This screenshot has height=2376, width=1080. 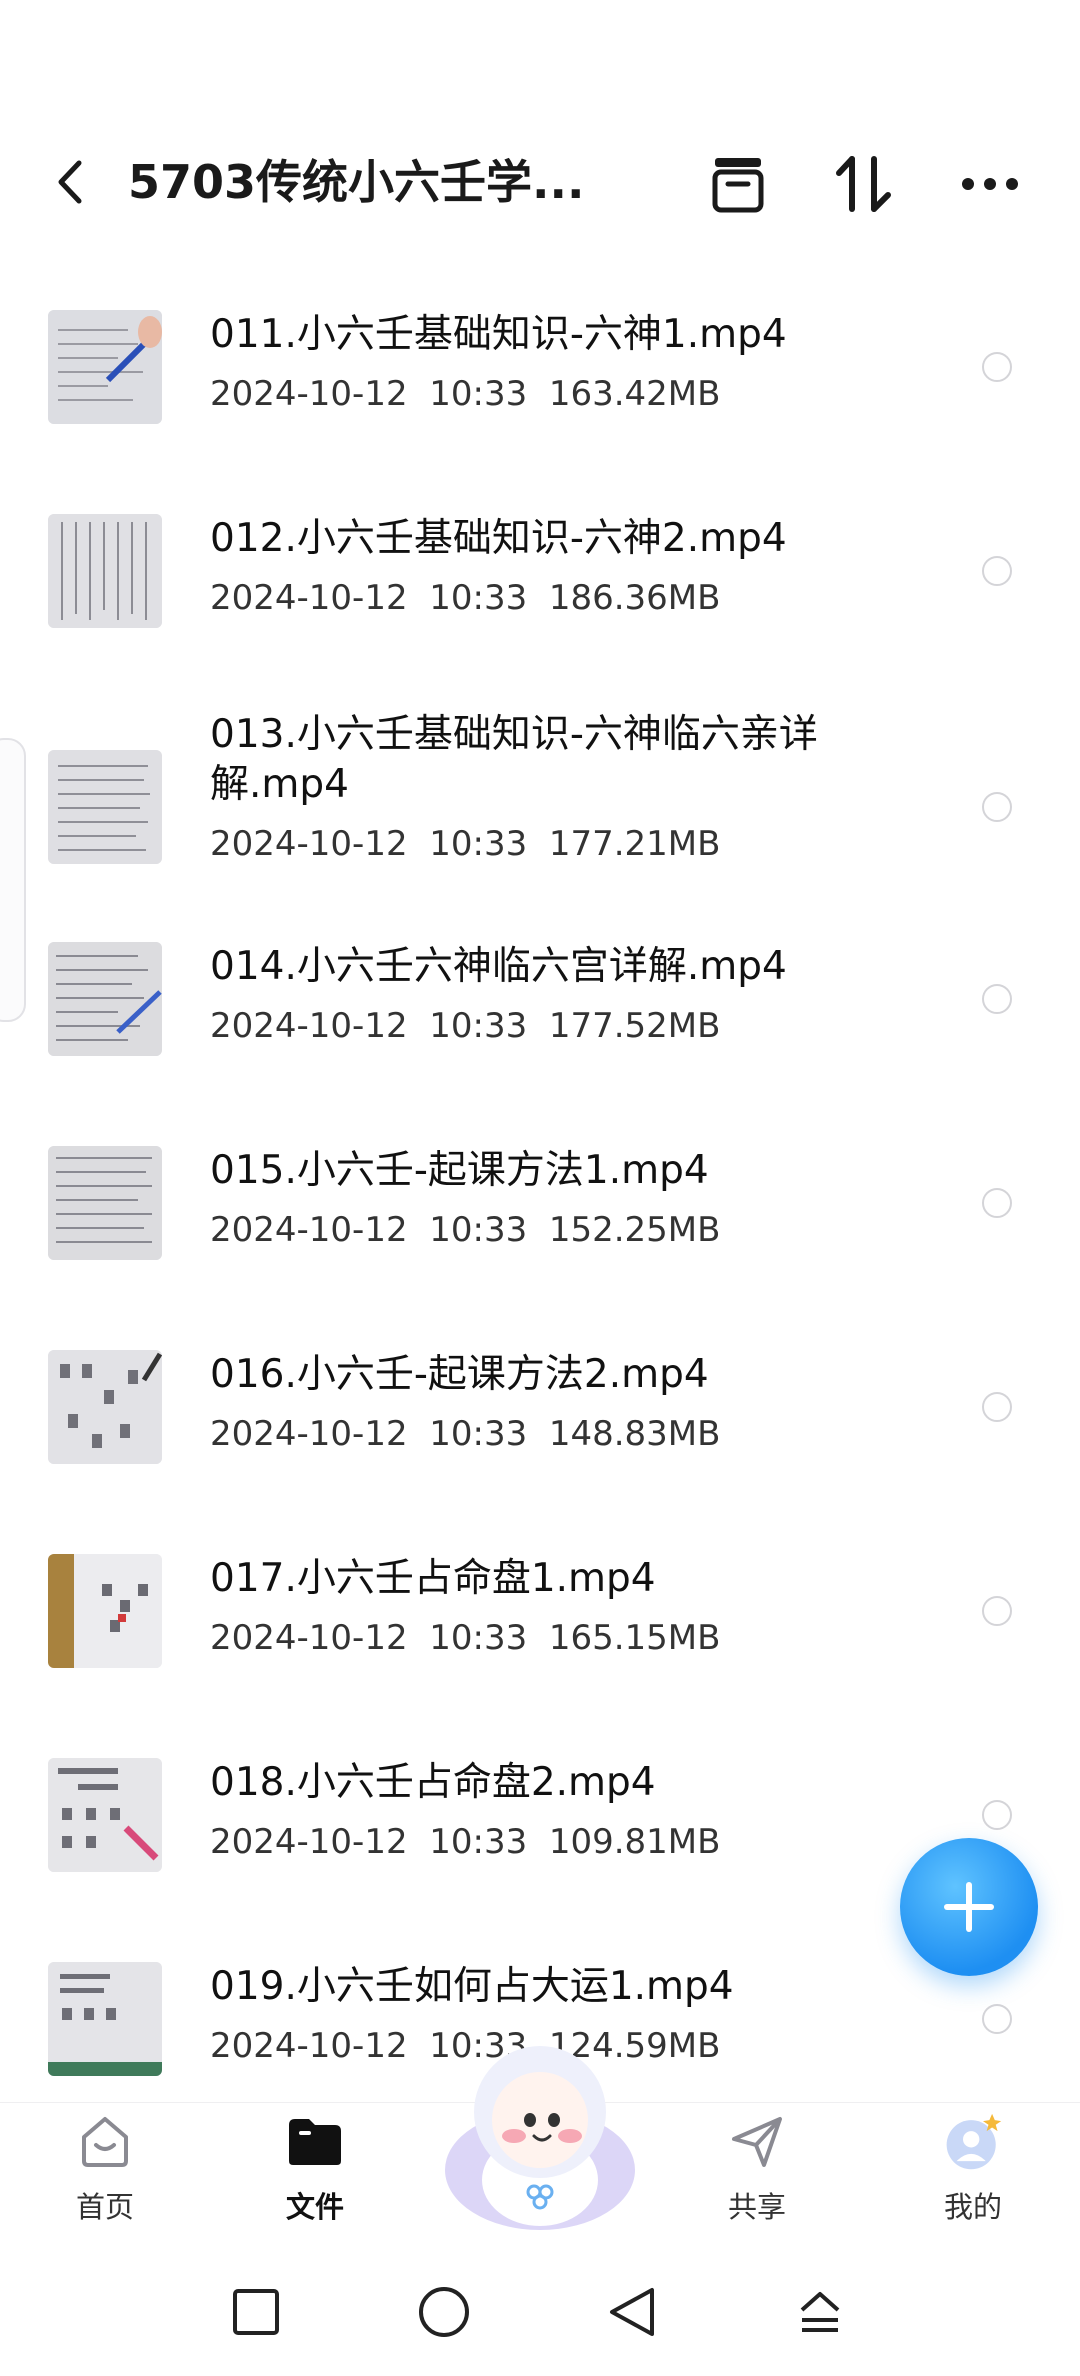 What do you see at coordinates (459, 1374) in the screenshot?
I see `file-name: 016.小六壬-起课方法2.mp4` at bounding box center [459, 1374].